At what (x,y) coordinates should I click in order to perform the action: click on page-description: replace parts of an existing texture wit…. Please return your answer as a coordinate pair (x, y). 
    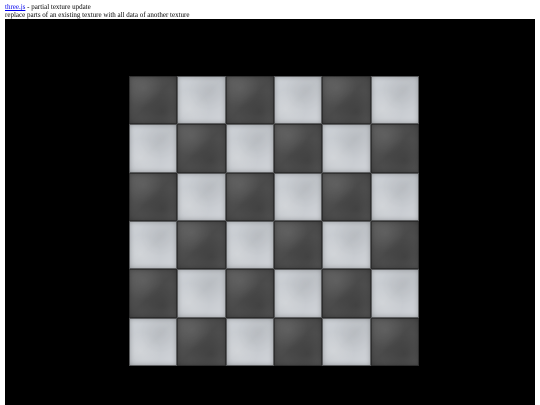
    Looking at the image, I should click on (97, 15).